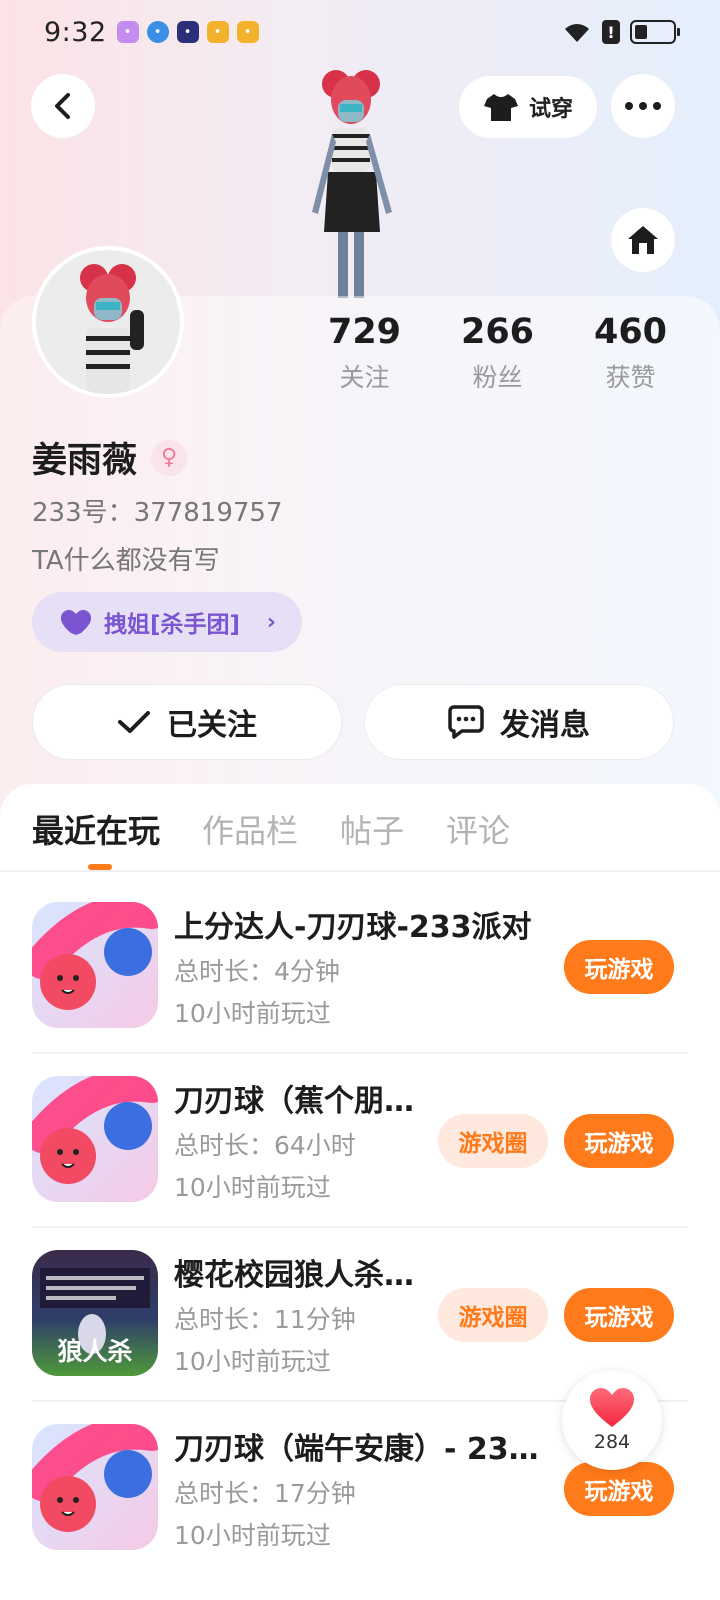  What do you see at coordinates (500, 107) in the screenshot?
I see `tshirt-icon` at bounding box center [500, 107].